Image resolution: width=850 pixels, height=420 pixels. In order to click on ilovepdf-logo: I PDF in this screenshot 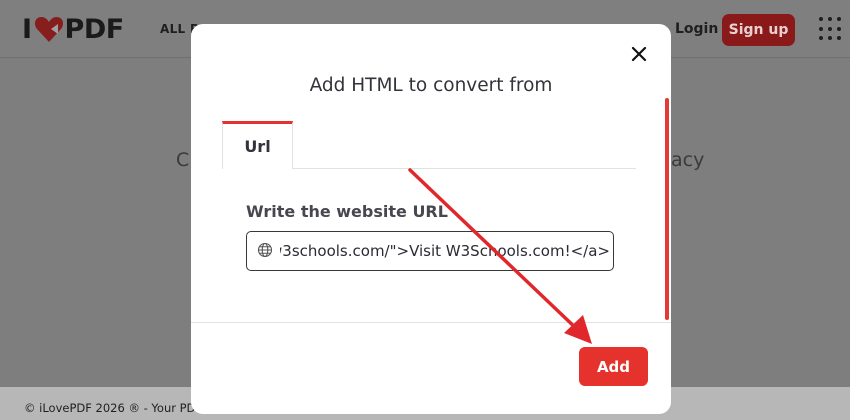, I will do `click(73, 29)`.